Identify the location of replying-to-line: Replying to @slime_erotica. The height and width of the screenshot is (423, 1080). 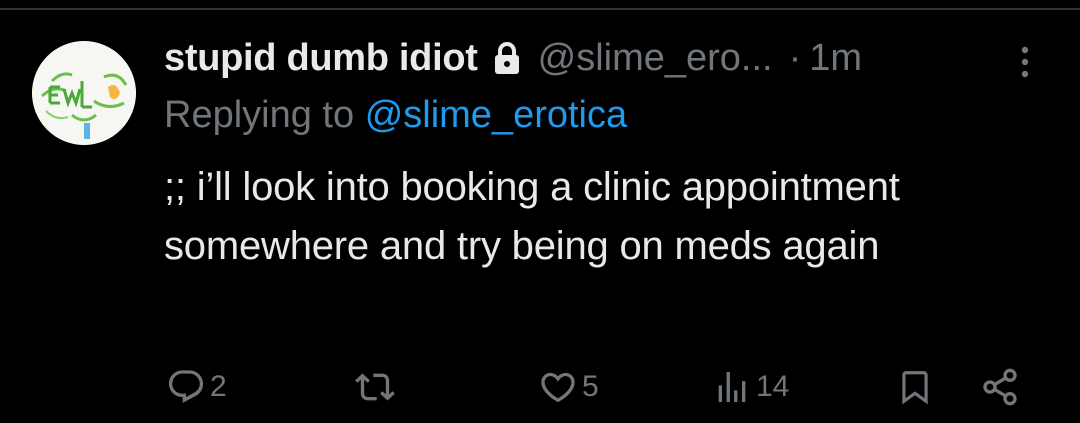
(395, 115).